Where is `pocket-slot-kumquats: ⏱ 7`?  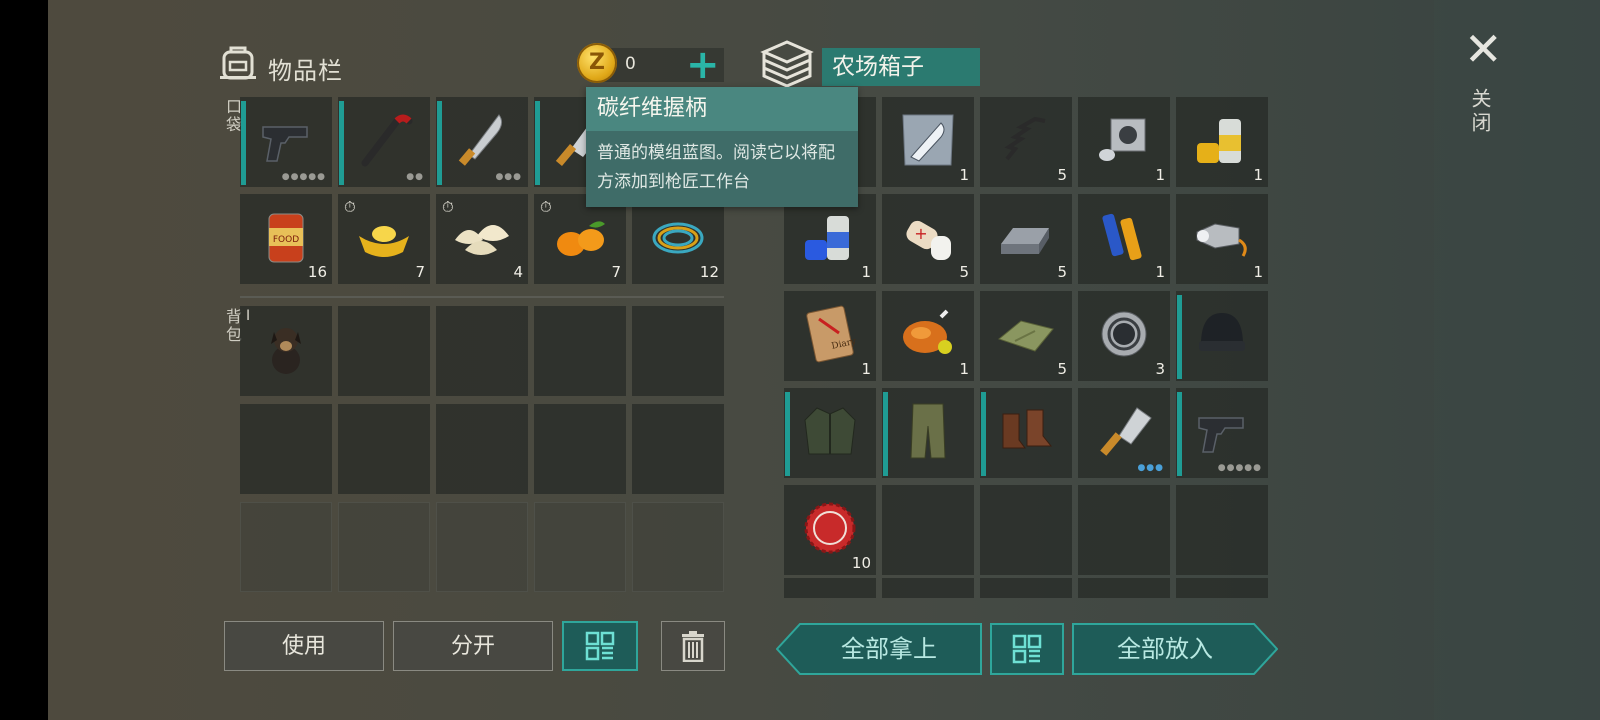 pocket-slot-kumquats: ⏱ 7 is located at coordinates (580, 239).